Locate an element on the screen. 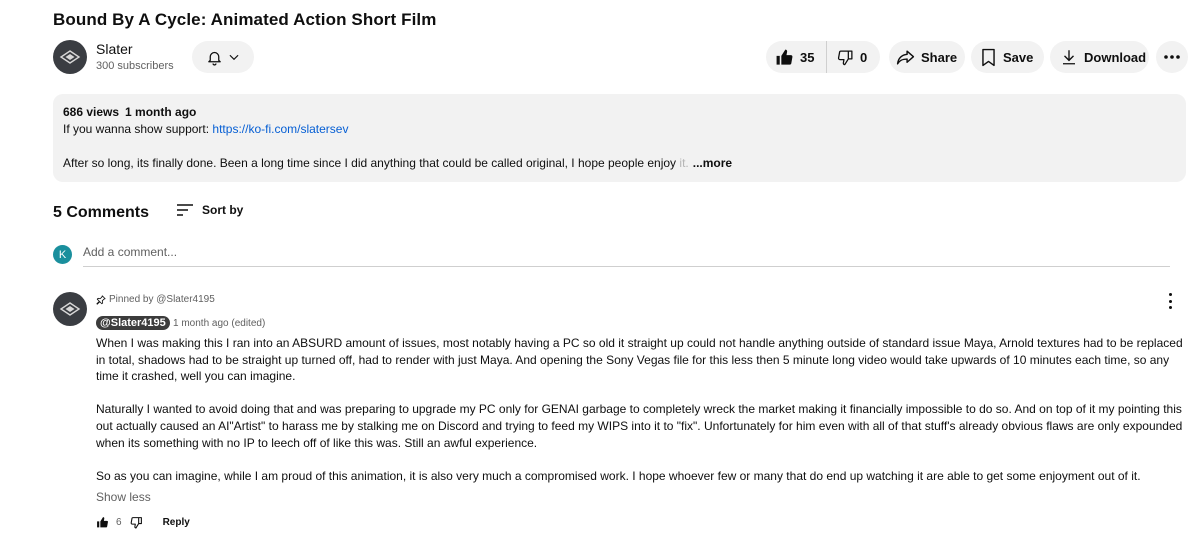 This screenshot has width=1200, height=537. upload-date: 1 month ago is located at coordinates (161, 112).